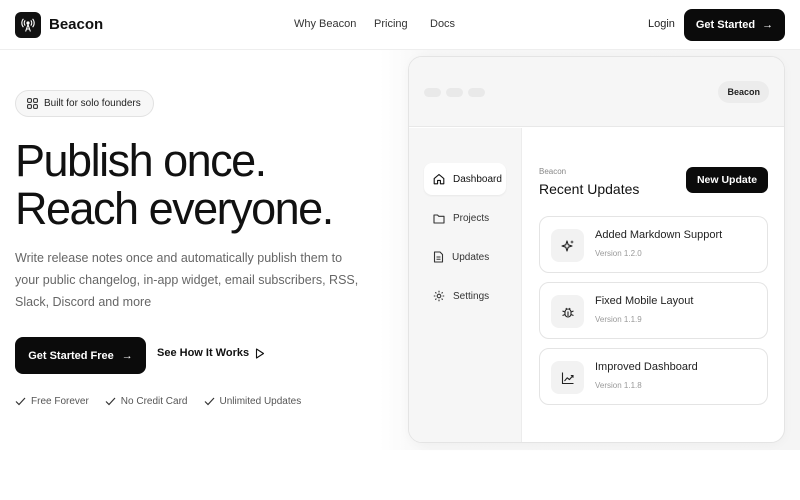  What do you see at coordinates (439, 296) in the screenshot?
I see `gear-icon` at bounding box center [439, 296].